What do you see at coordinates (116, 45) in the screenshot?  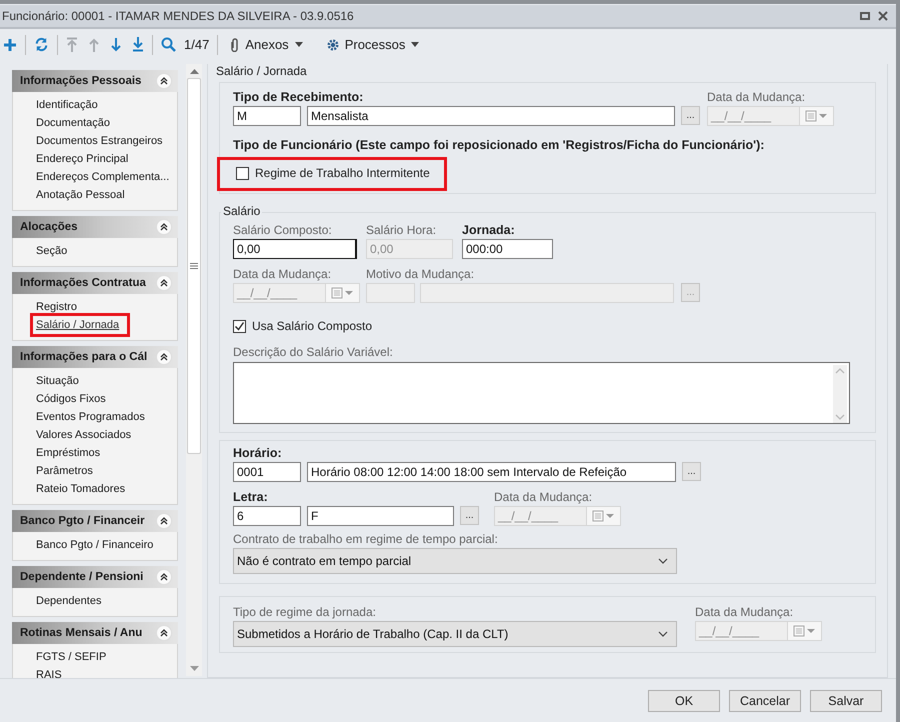 I see `down-arrow-icon` at bounding box center [116, 45].